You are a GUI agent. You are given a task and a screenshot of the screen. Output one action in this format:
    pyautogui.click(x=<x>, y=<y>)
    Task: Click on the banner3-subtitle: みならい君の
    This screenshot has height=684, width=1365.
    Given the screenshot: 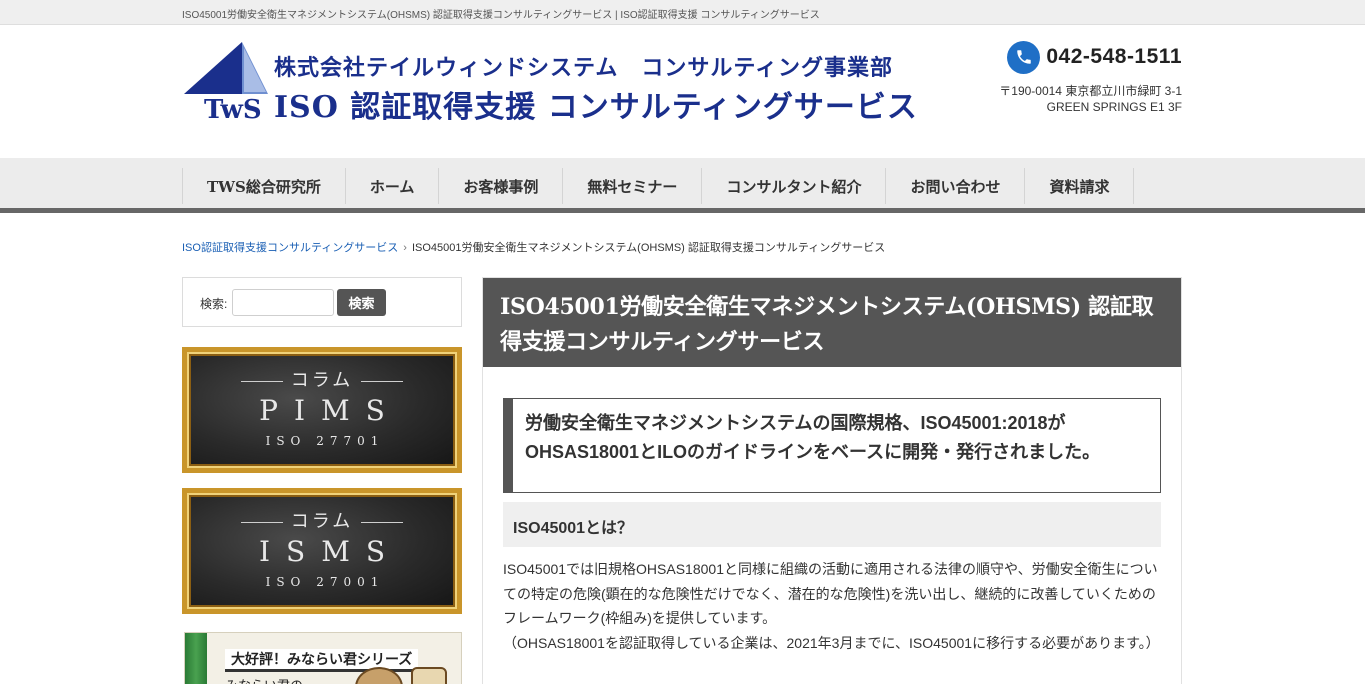 What is the action you would take?
    pyautogui.click(x=264, y=679)
    